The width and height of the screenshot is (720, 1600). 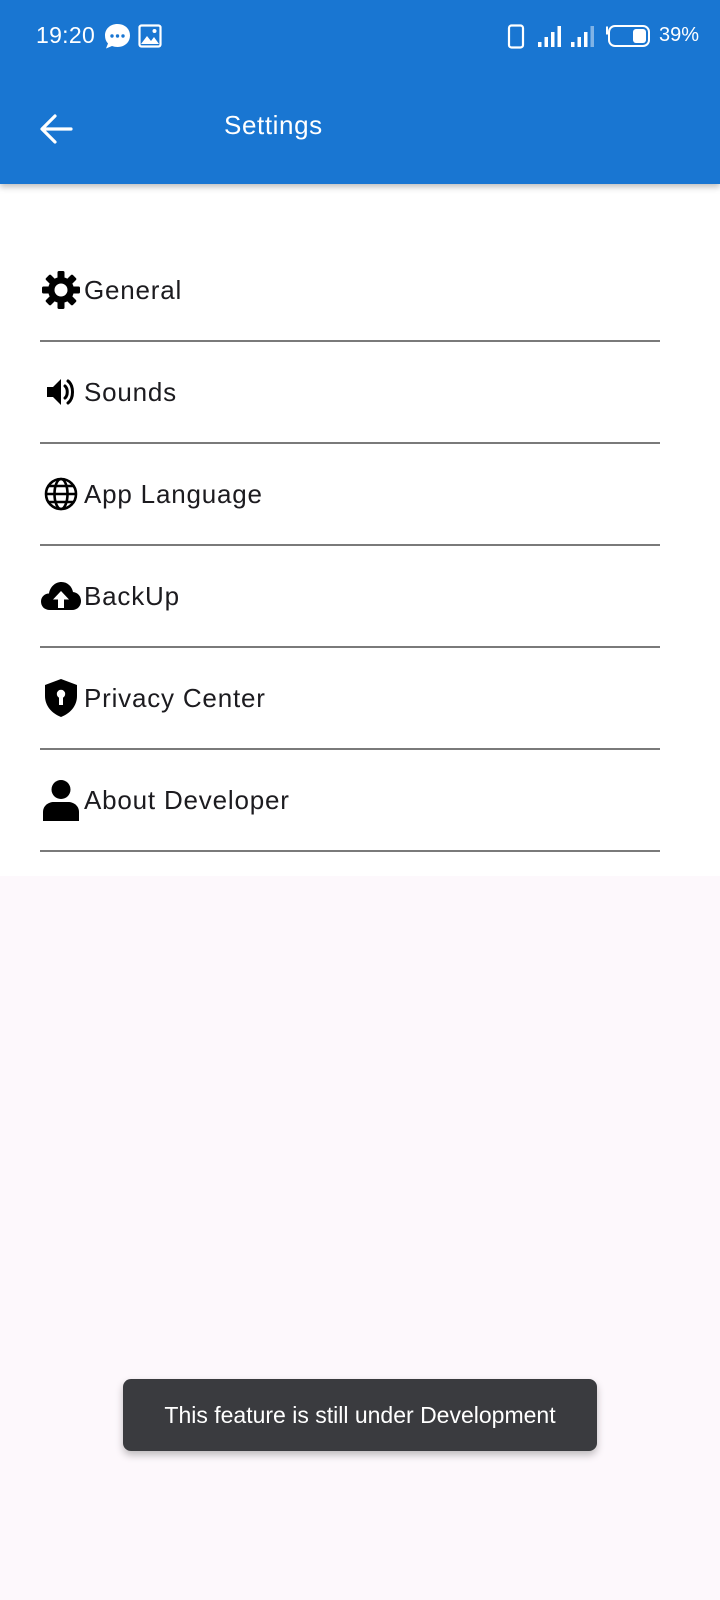 I want to click on settings-item-label: Sounds, so click(x=130, y=391).